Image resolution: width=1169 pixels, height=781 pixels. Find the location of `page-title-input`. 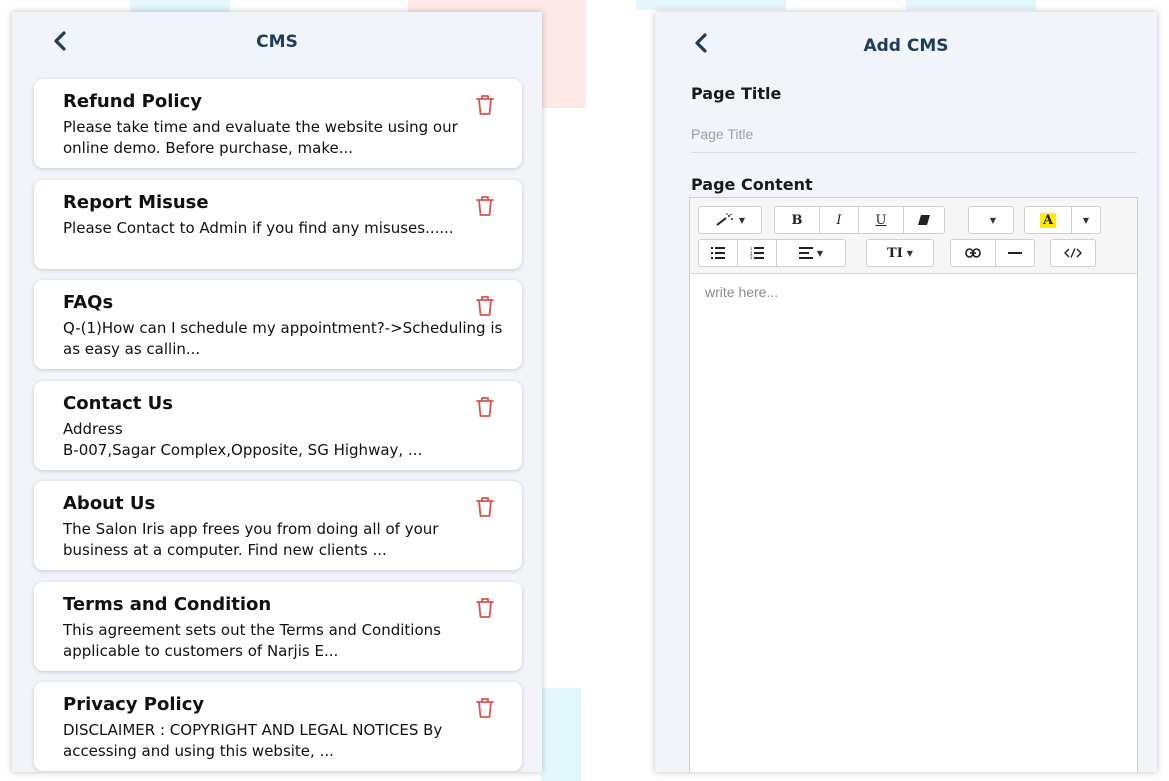

page-title-input is located at coordinates (914, 134).